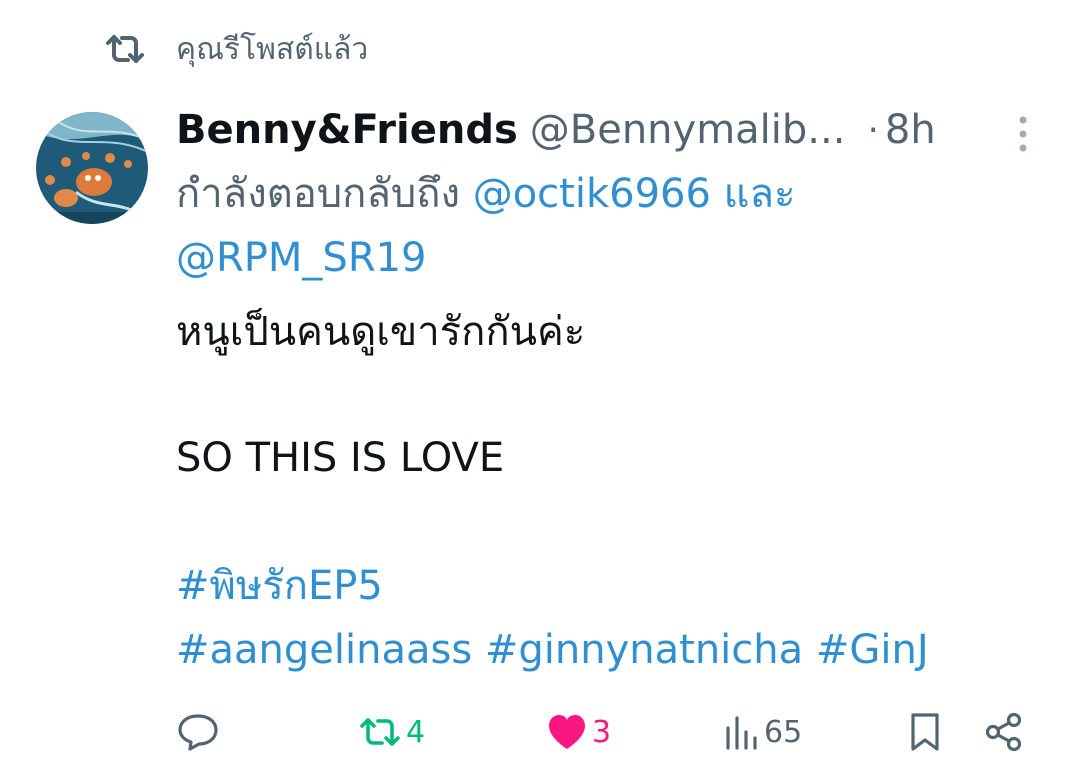  I want to click on bookmark-icon, so click(925, 732).